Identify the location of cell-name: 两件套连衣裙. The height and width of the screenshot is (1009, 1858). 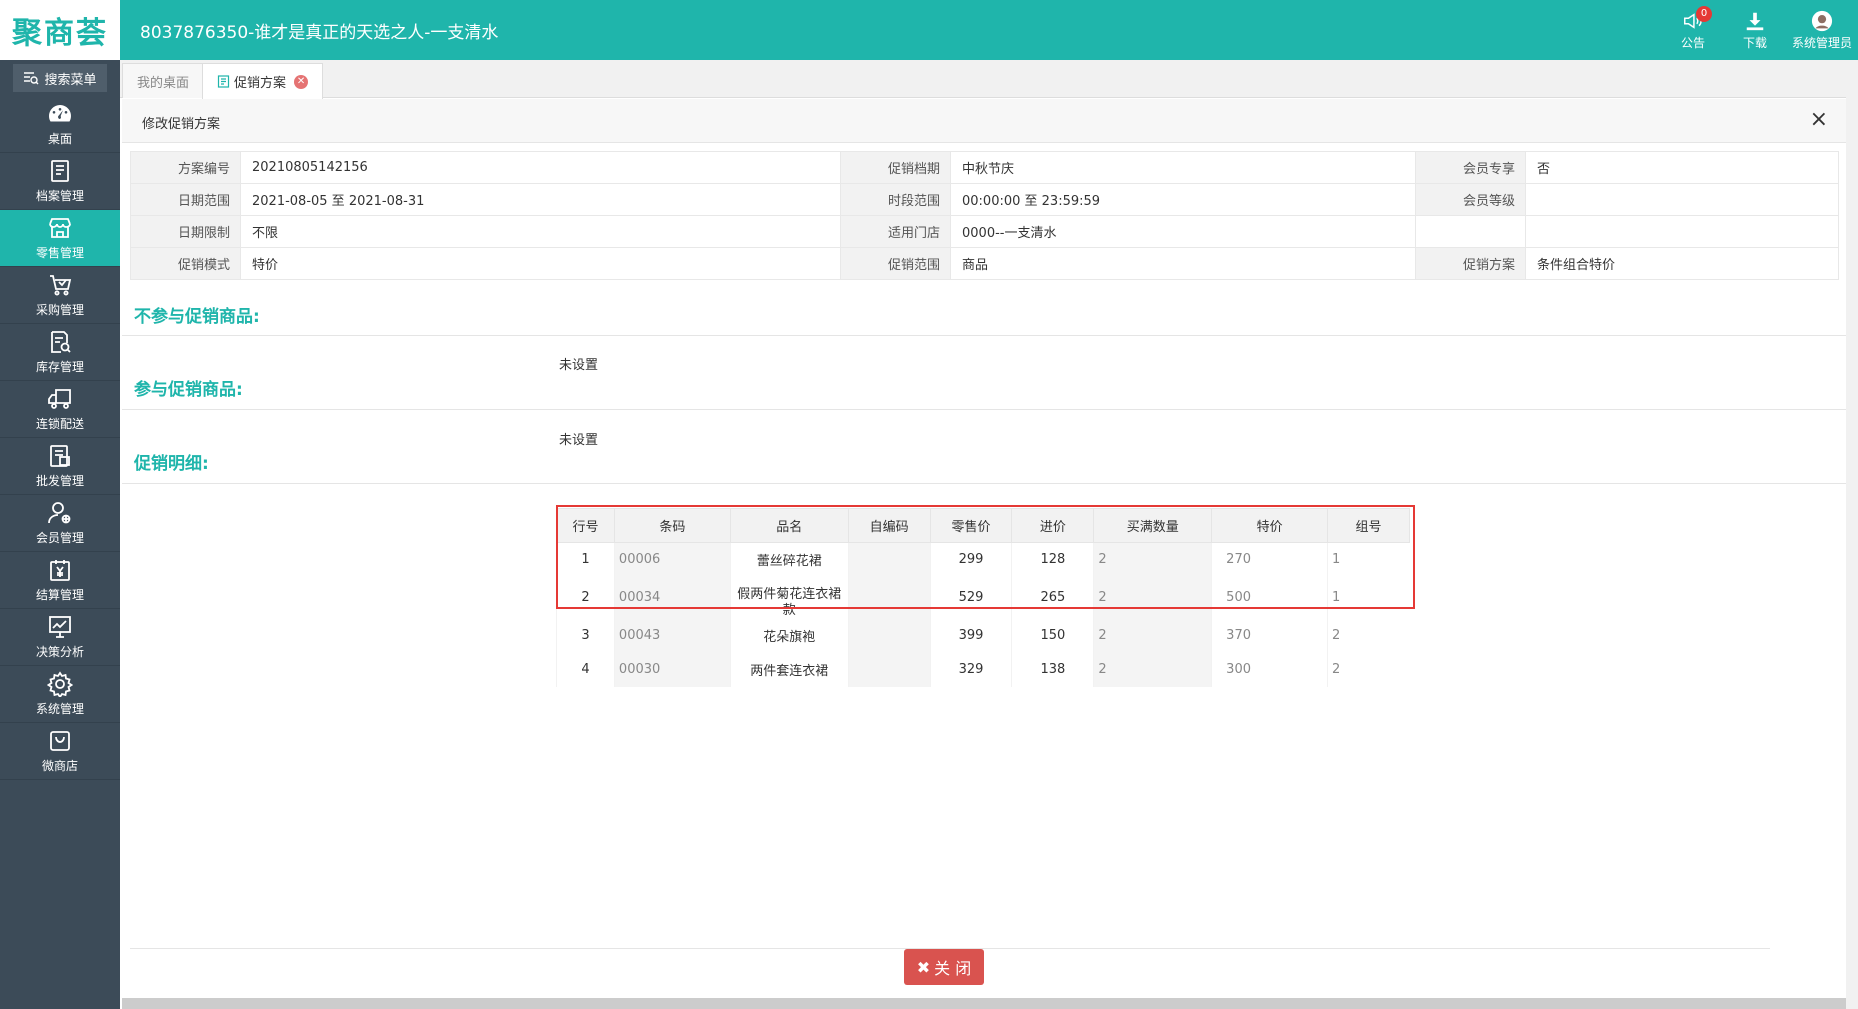
(789, 669).